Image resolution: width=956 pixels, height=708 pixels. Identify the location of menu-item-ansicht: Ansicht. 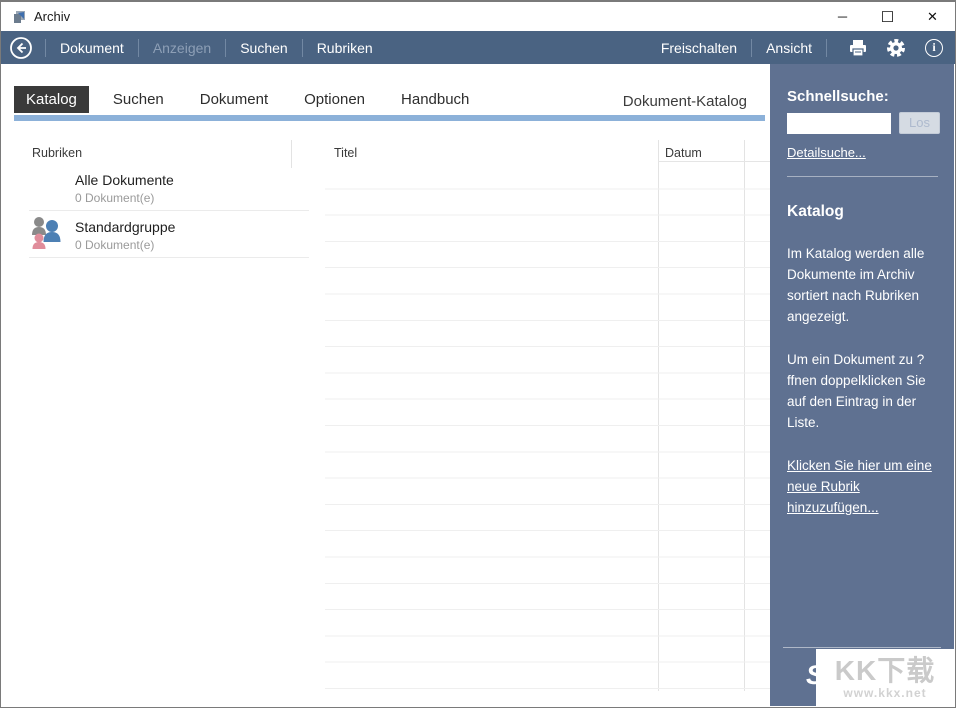
(789, 48).